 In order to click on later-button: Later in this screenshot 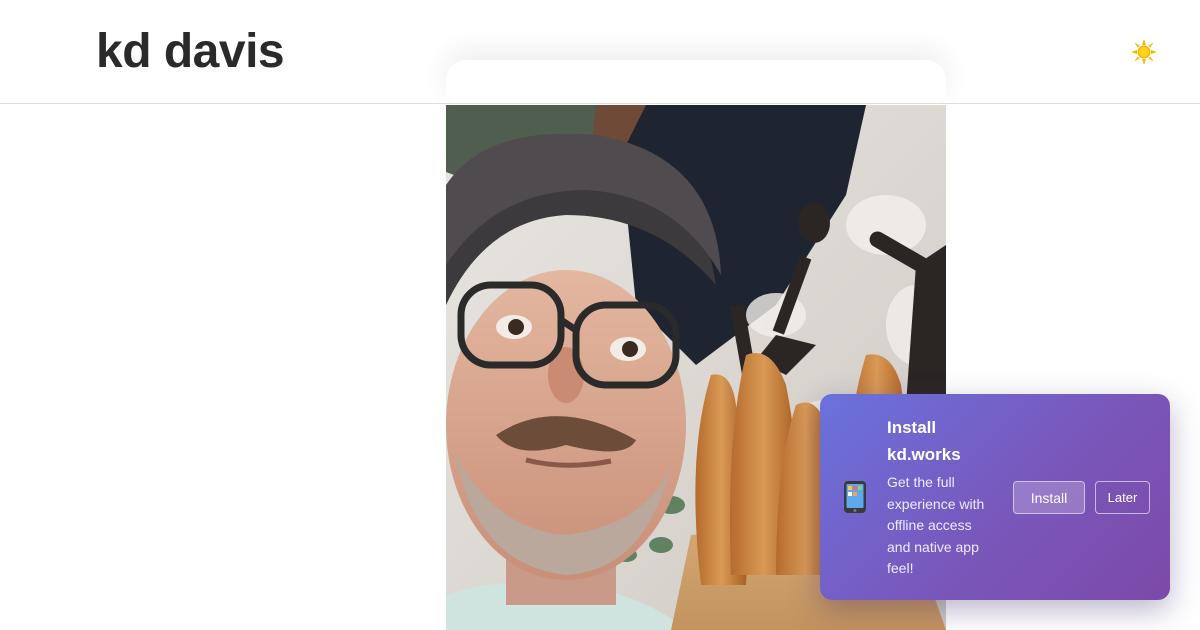, I will do `click(1122, 497)`.